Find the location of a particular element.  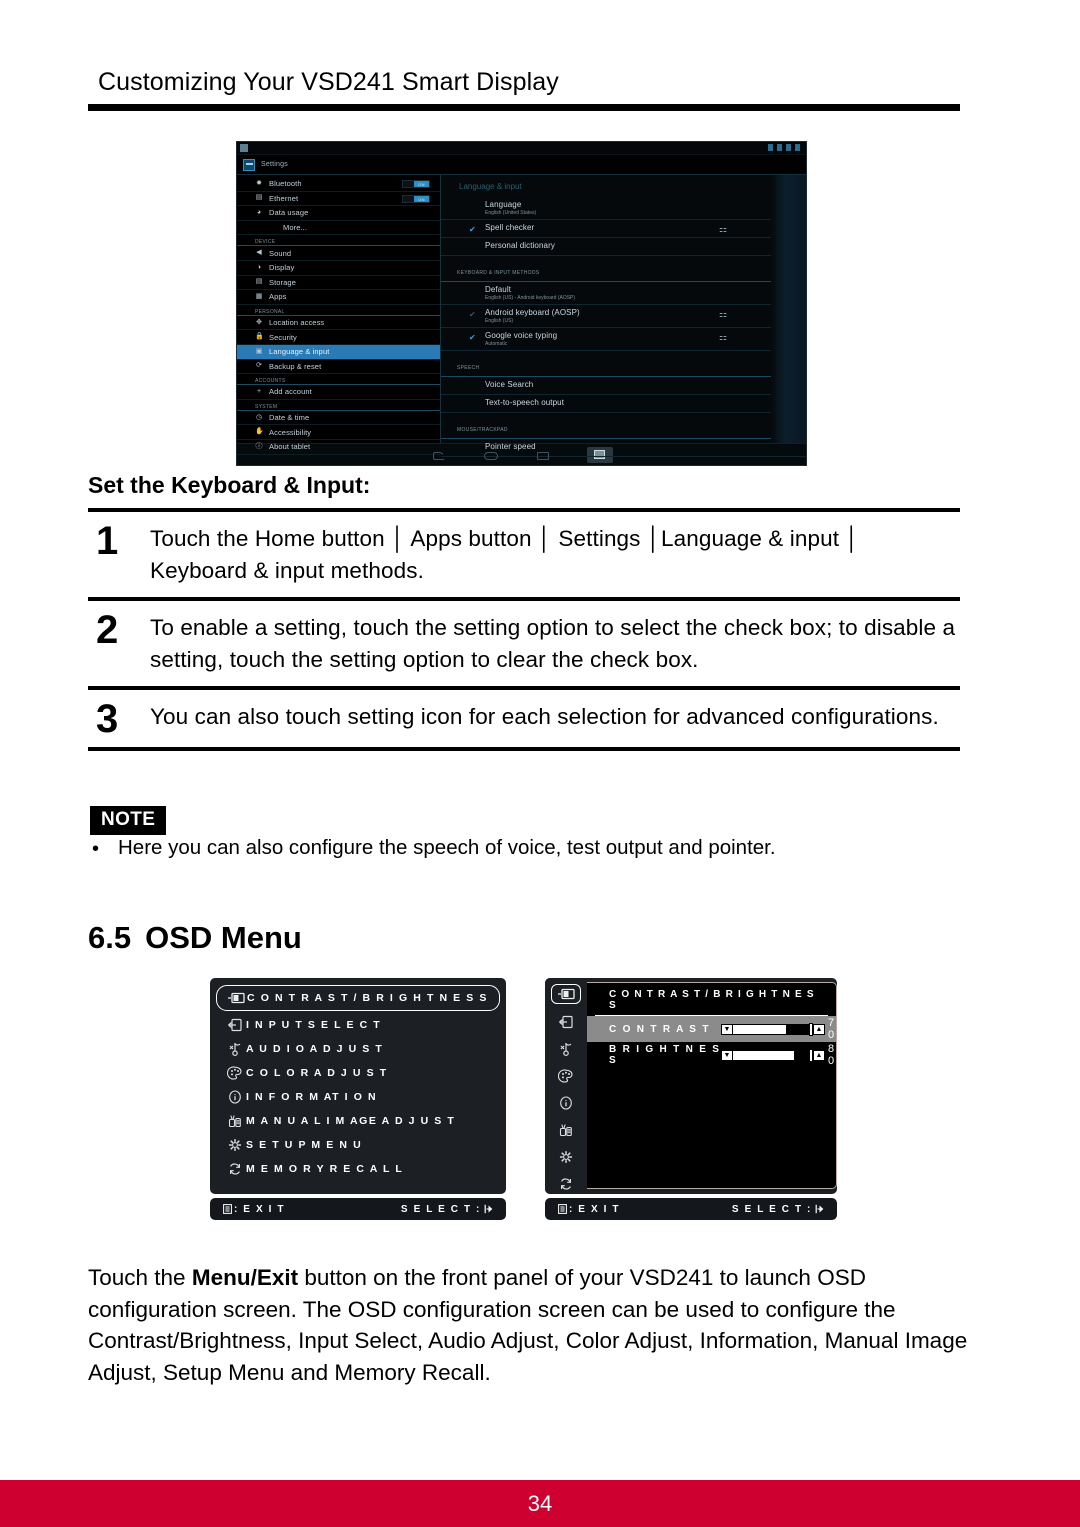

osd-menu-item-contrast-brightness: C O N T R A S T / B R I G H T N E S S is located at coordinates (358, 998).